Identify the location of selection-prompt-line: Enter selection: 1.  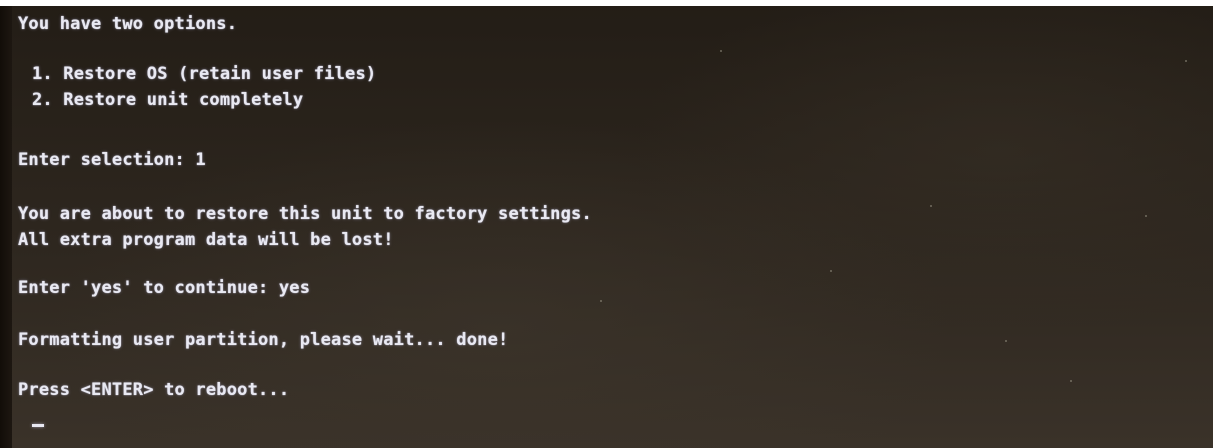
(112, 160).